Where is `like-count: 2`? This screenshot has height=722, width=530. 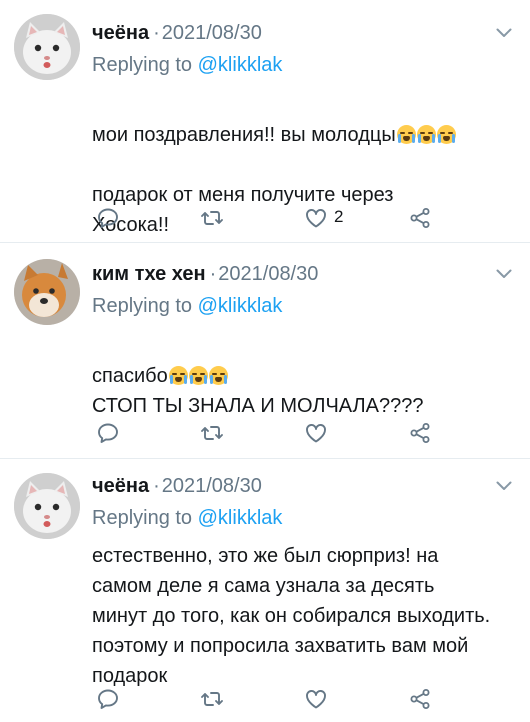 like-count: 2 is located at coordinates (339, 216).